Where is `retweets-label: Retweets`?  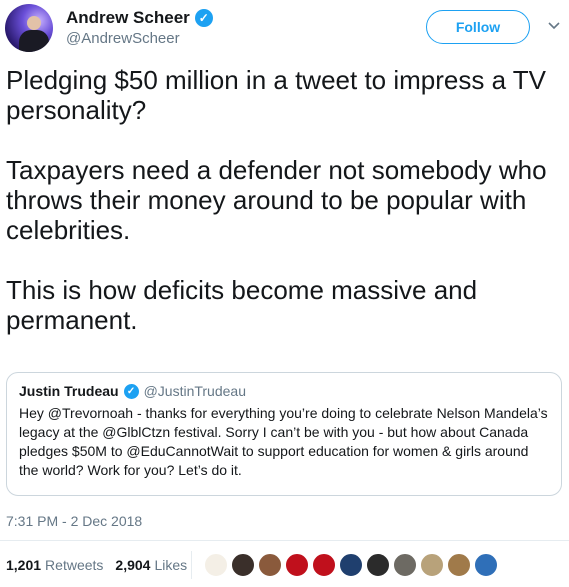 retweets-label: Retweets is located at coordinates (74, 565).